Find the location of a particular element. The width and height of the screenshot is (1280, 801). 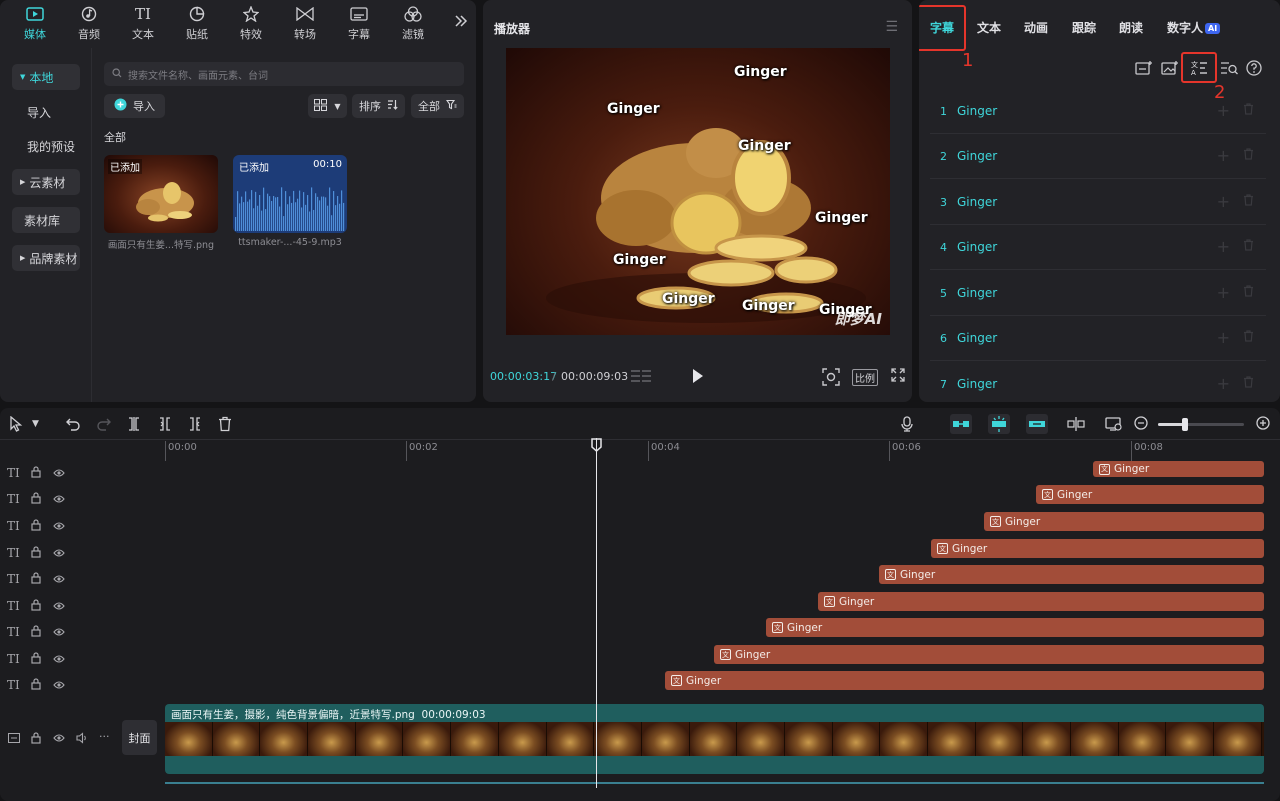

main-video-clip: 画面只有生姜，摄影，纯色背景偏暗，近景特写.png 00:00:09:03 is located at coordinates (714, 739).